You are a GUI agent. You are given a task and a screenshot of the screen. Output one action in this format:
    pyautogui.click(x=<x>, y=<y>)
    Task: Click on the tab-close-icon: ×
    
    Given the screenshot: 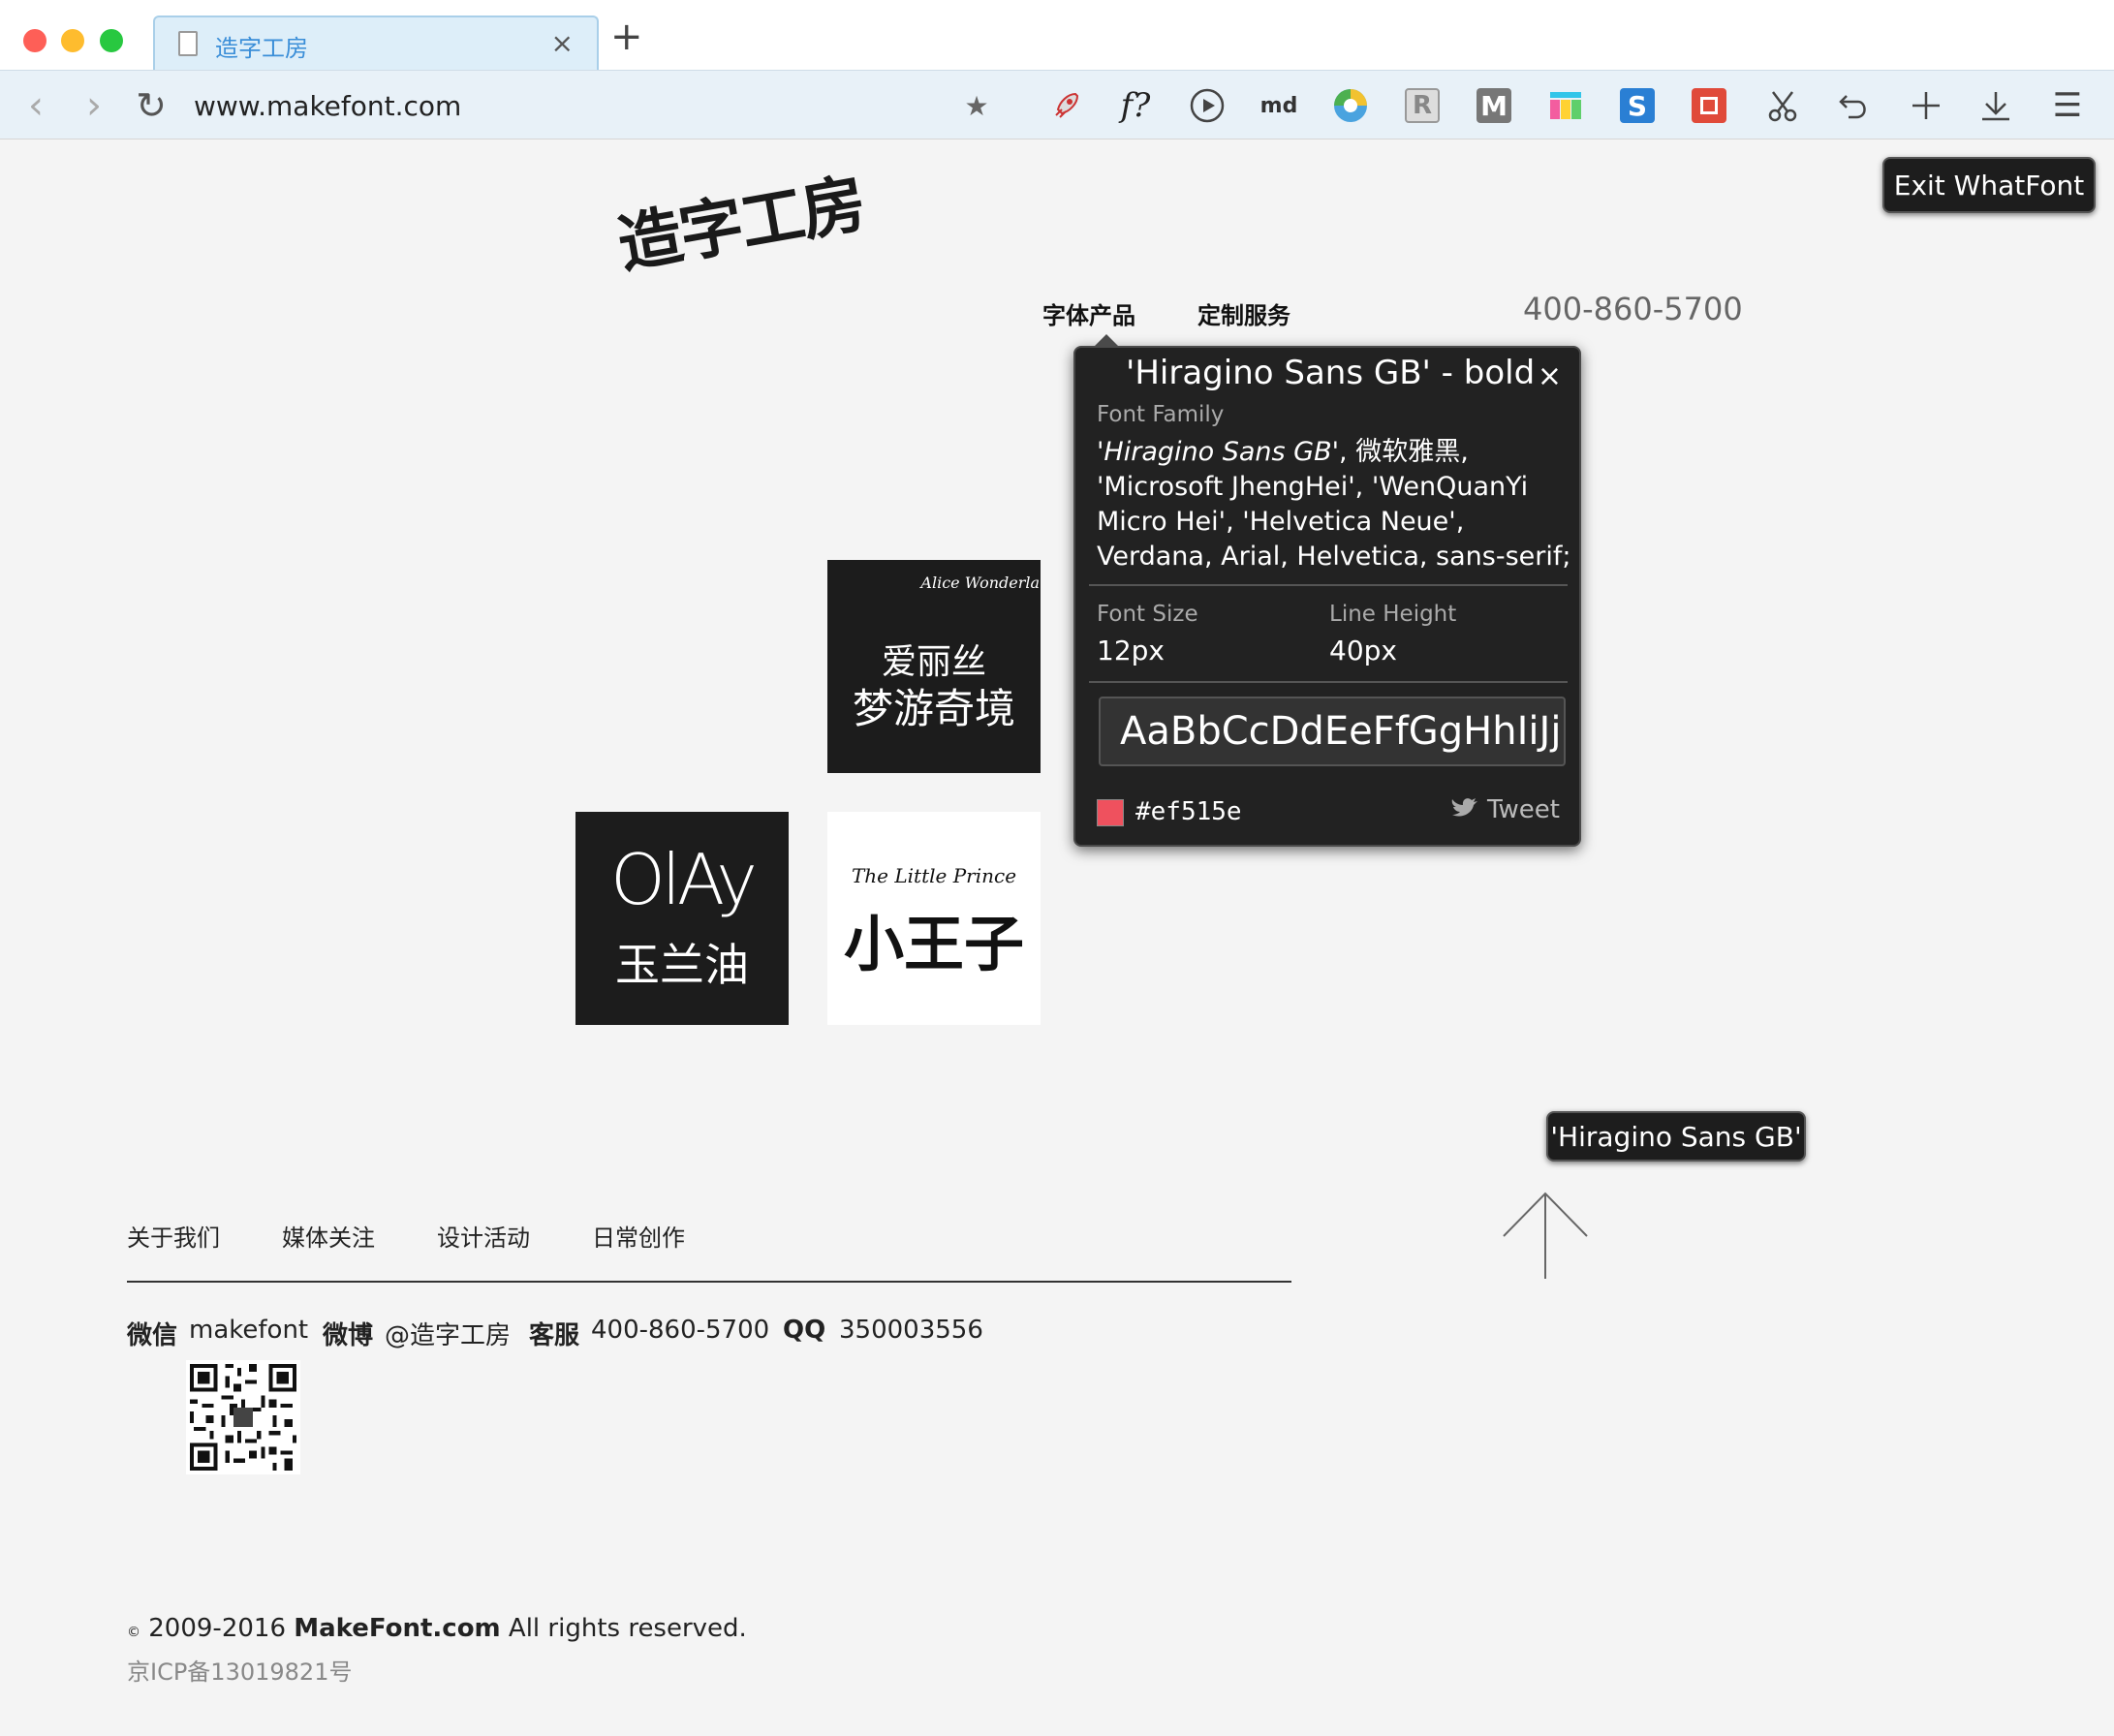 What is the action you would take?
    pyautogui.click(x=562, y=43)
    